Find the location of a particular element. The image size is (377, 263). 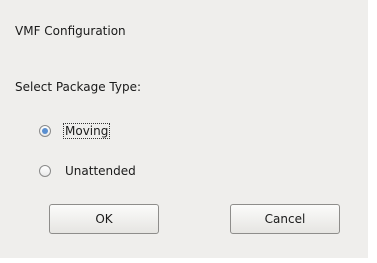

ok-button: OK is located at coordinates (104, 219).